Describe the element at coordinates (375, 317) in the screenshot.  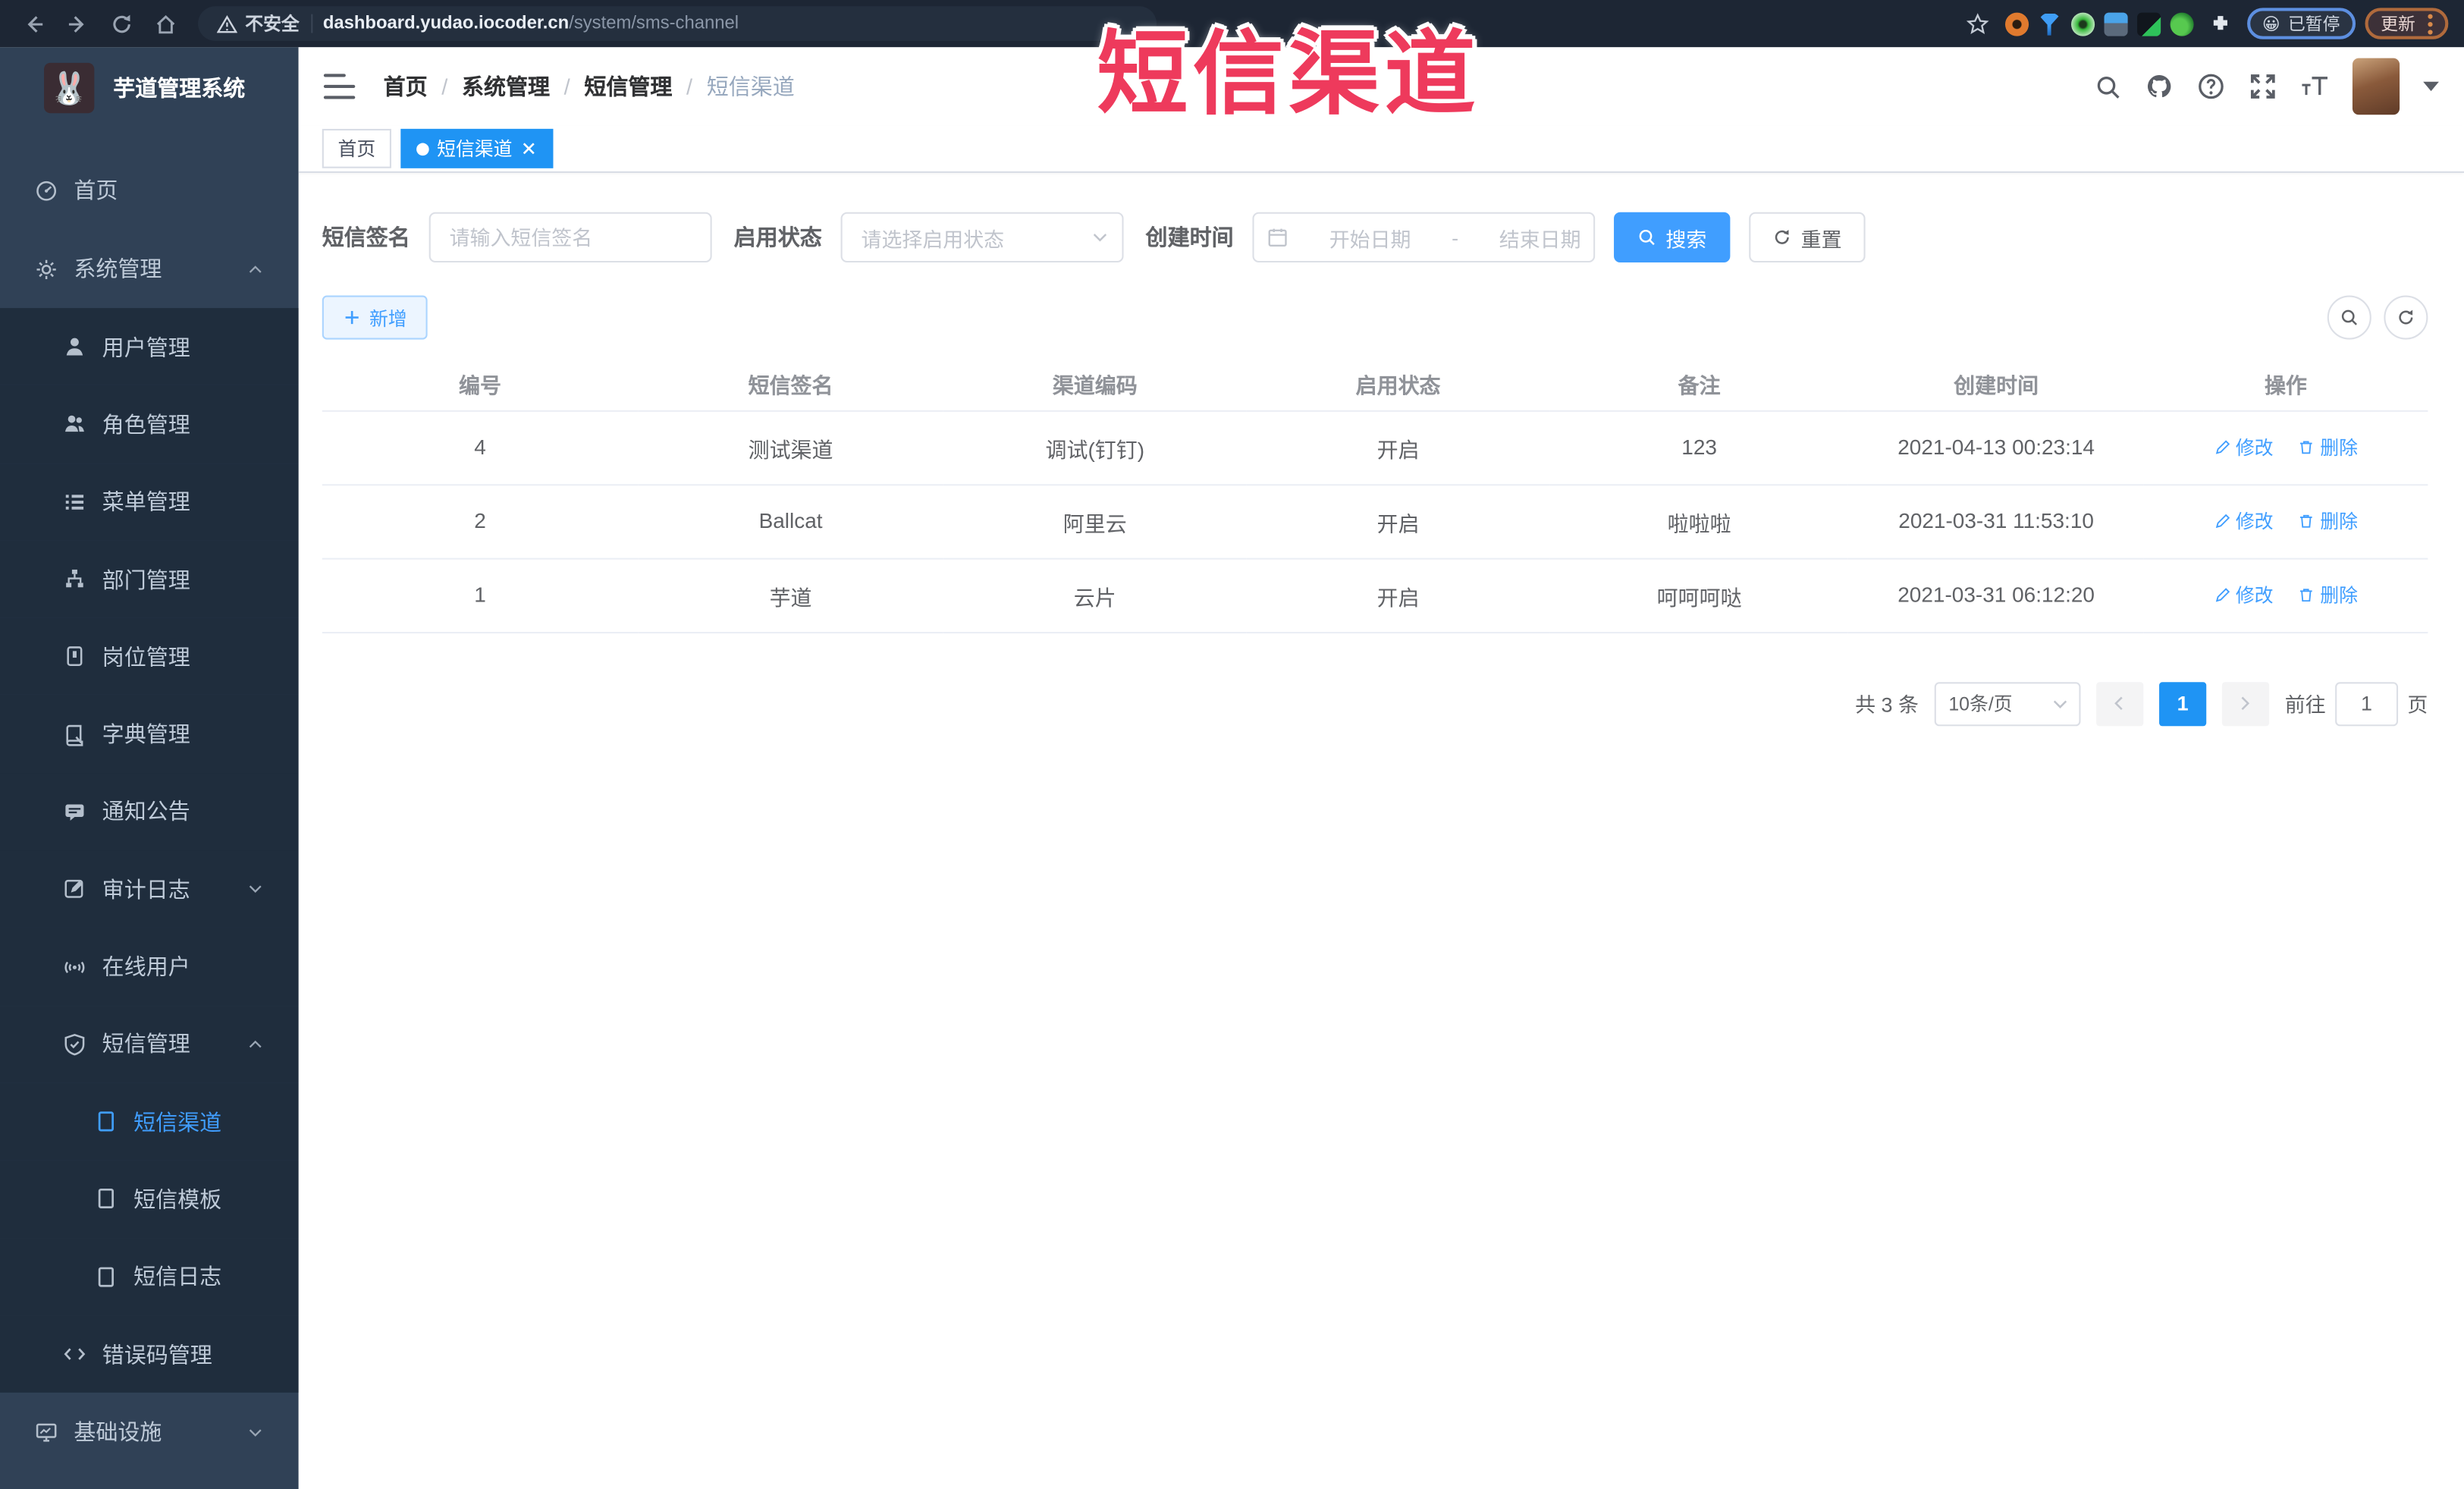
I see `add-button: 新增` at that location.